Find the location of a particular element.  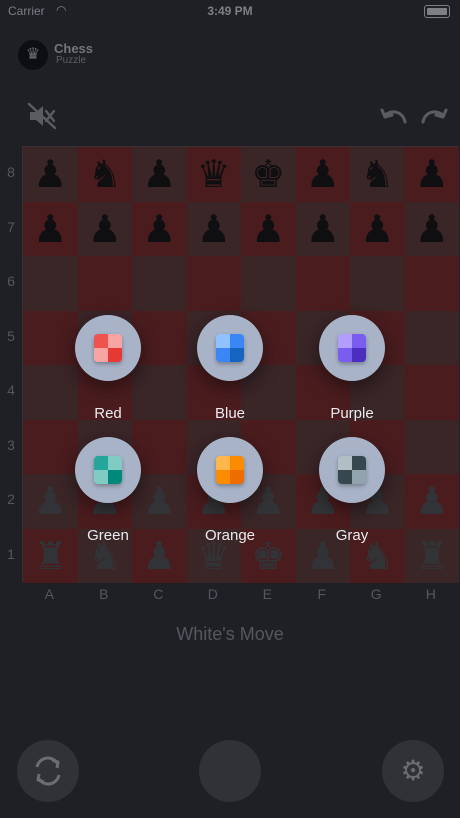

file-label: E is located at coordinates (267, 594).